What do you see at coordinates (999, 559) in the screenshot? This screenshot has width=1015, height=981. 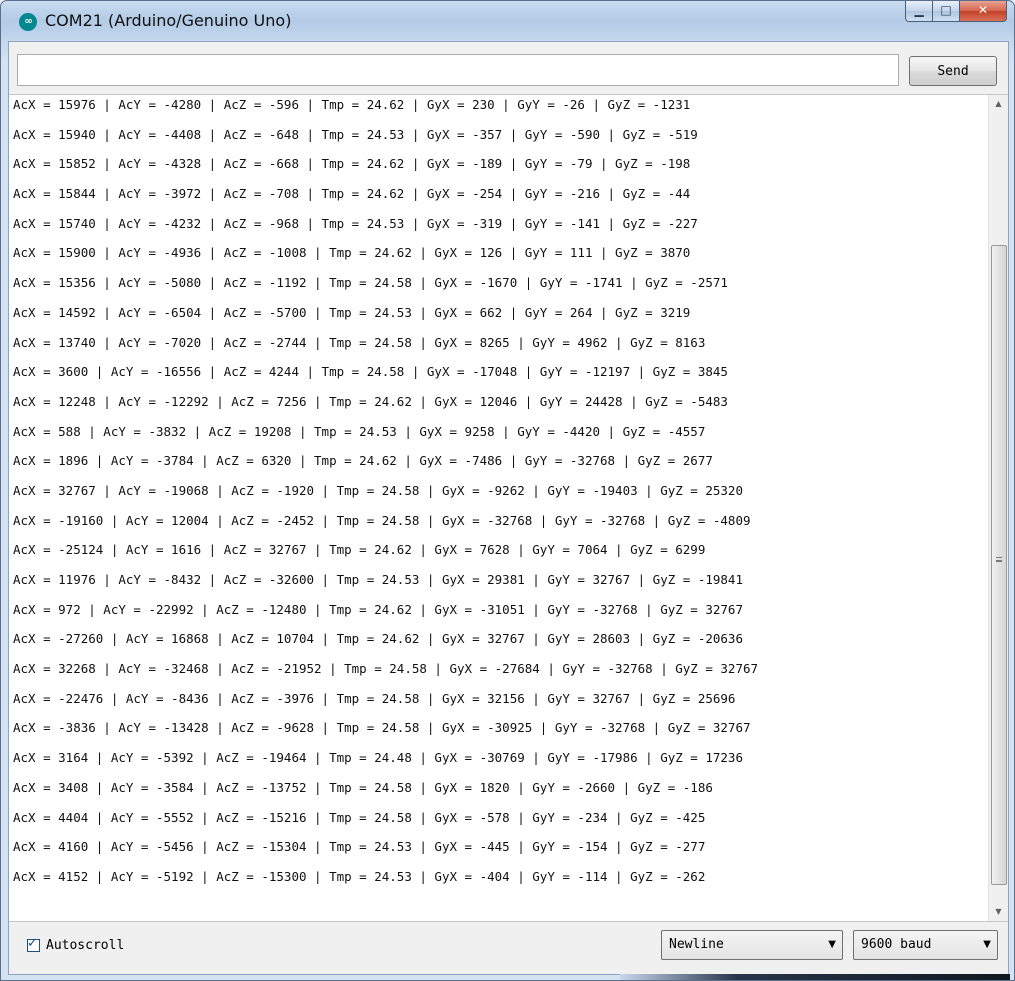 I see `grip-icon` at bounding box center [999, 559].